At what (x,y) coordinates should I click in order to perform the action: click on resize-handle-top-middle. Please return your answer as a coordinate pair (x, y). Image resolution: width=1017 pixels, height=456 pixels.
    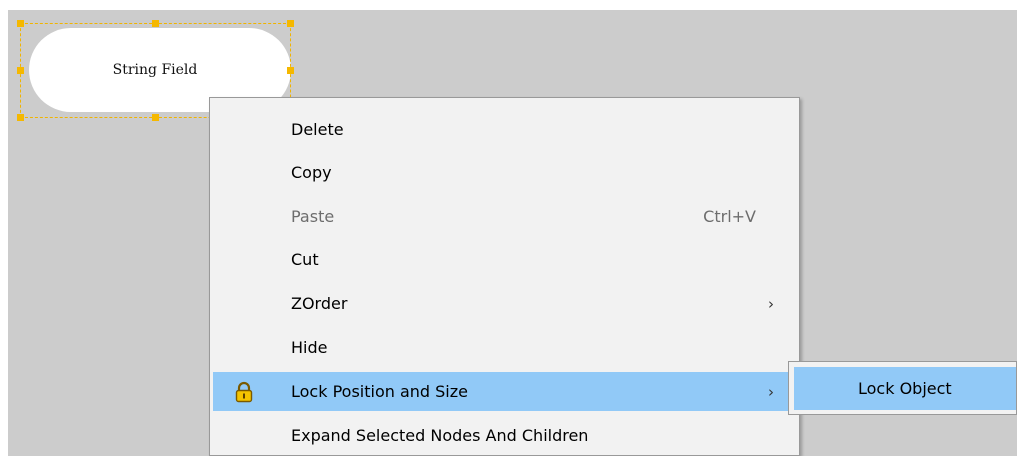
    Looking at the image, I should click on (155, 23).